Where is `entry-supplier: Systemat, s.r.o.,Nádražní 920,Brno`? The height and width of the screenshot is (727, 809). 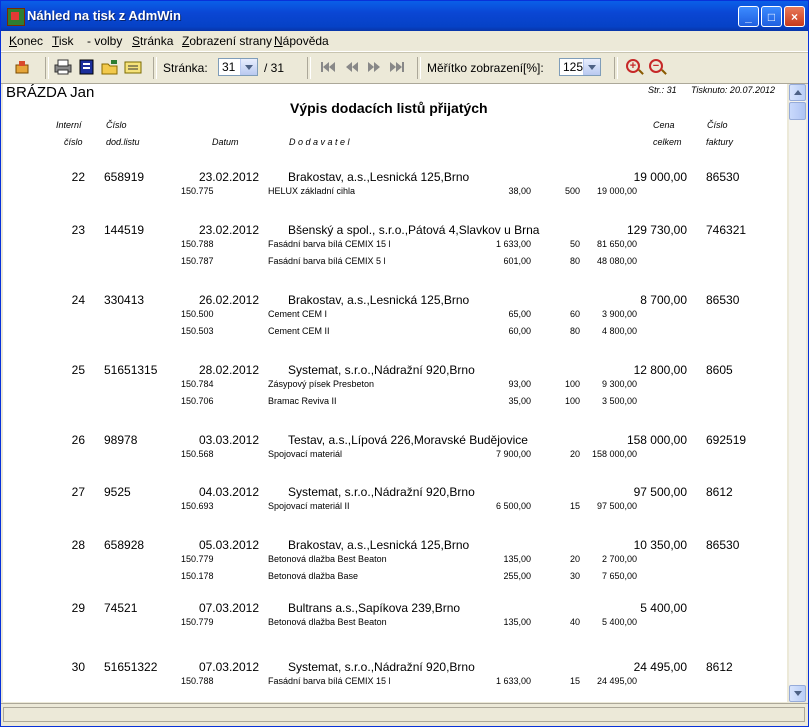
entry-supplier: Systemat, s.r.o.,Nádražní 920,Brno is located at coordinates (381, 370).